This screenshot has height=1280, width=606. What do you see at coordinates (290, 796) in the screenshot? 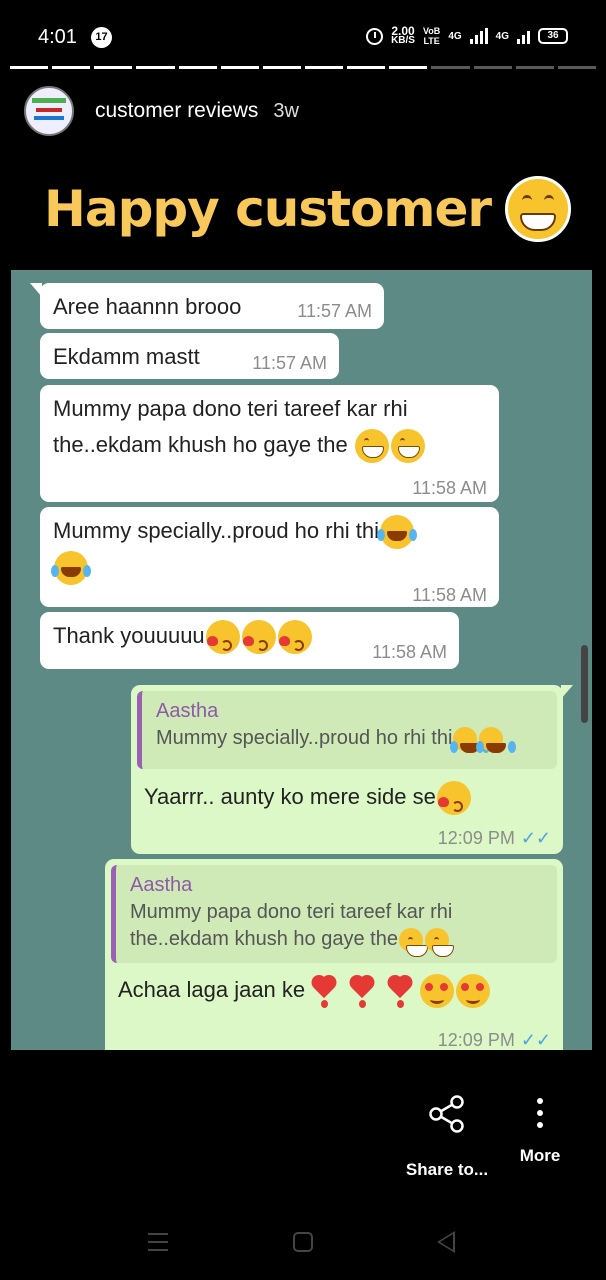
I see `message-text: Yaarrr.. aunty ko mere side se` at bounding box center [290, 796].